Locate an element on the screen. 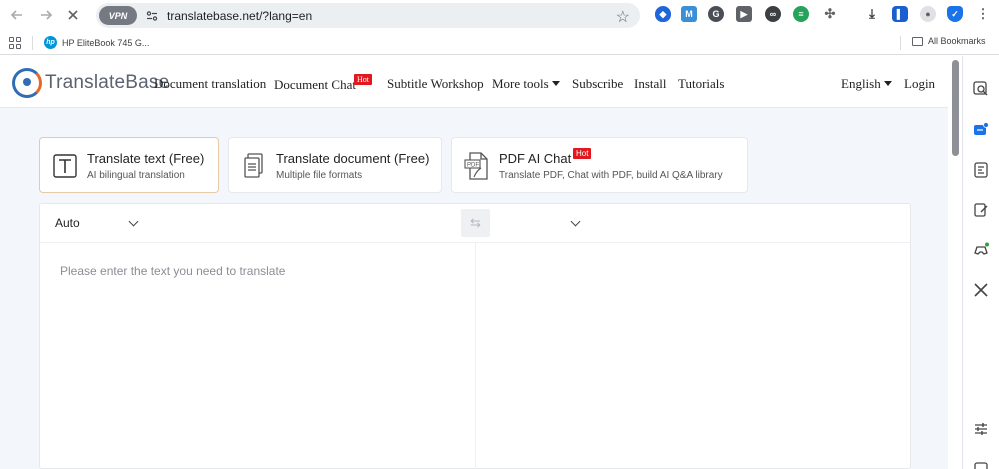  document-icon is located at coordinates (254, 166).